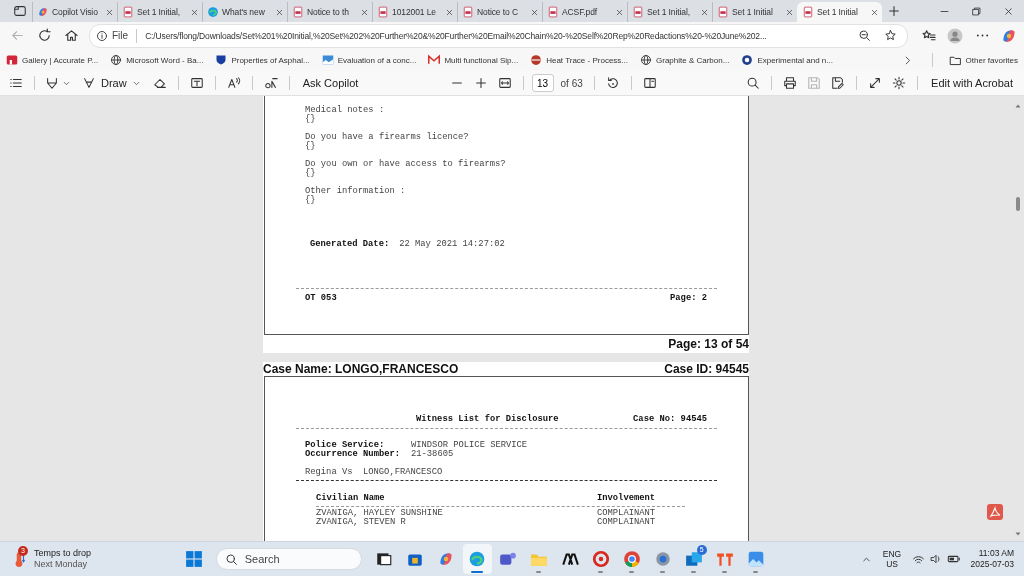  What do you see at coordinates (626, 513) in the screenshot?
I see `table-cell: COMPLAINANT` at bounding box center [626, 513].